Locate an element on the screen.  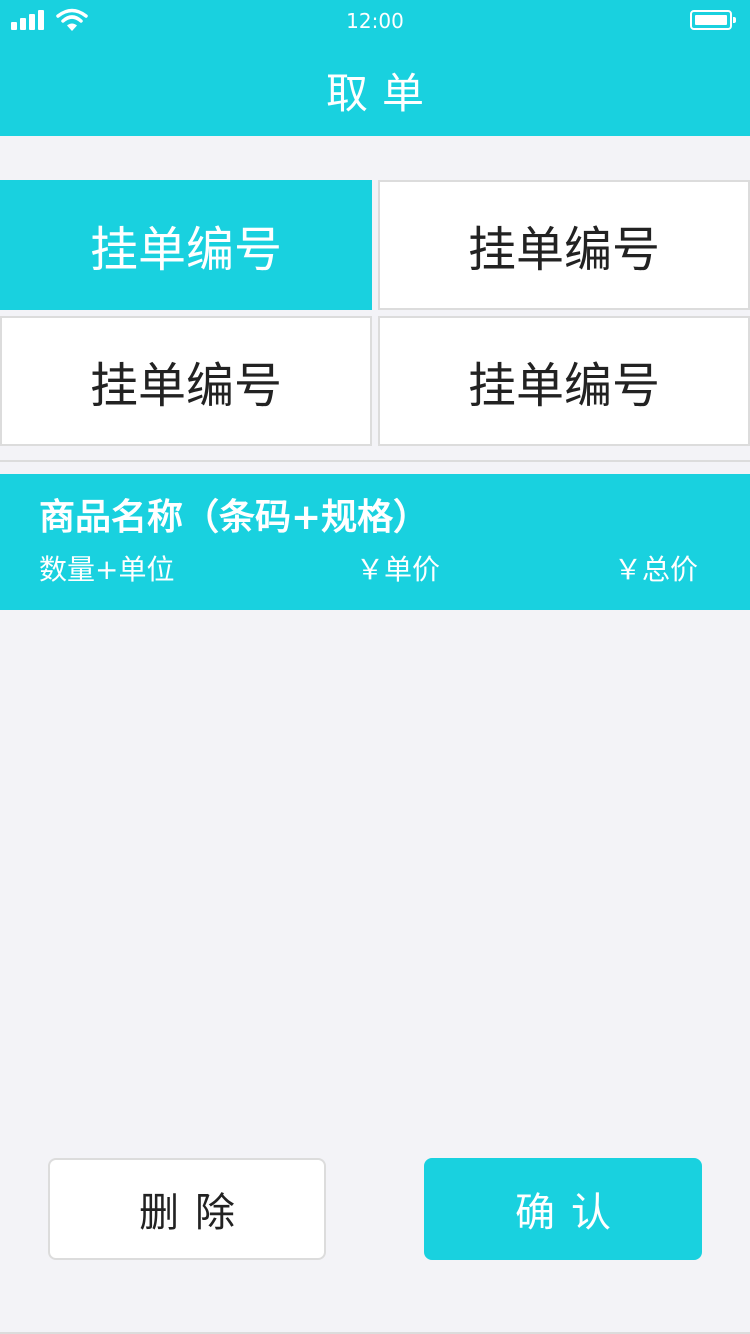
status-bar: 12:00 is located at coordinates (375, 20).